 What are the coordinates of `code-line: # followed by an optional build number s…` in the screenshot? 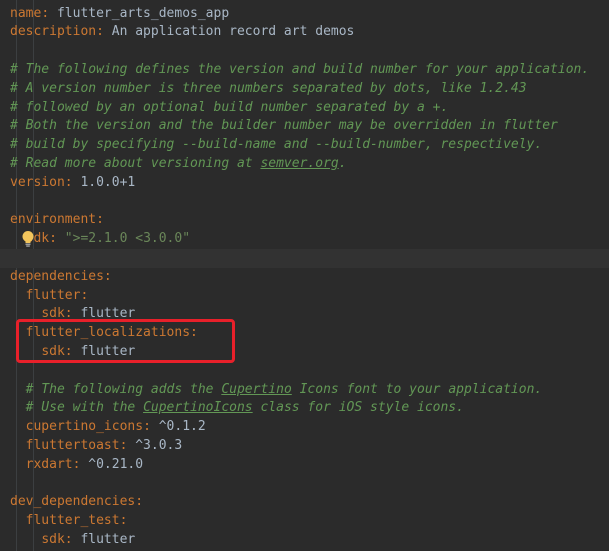 It's located at (304, 108).